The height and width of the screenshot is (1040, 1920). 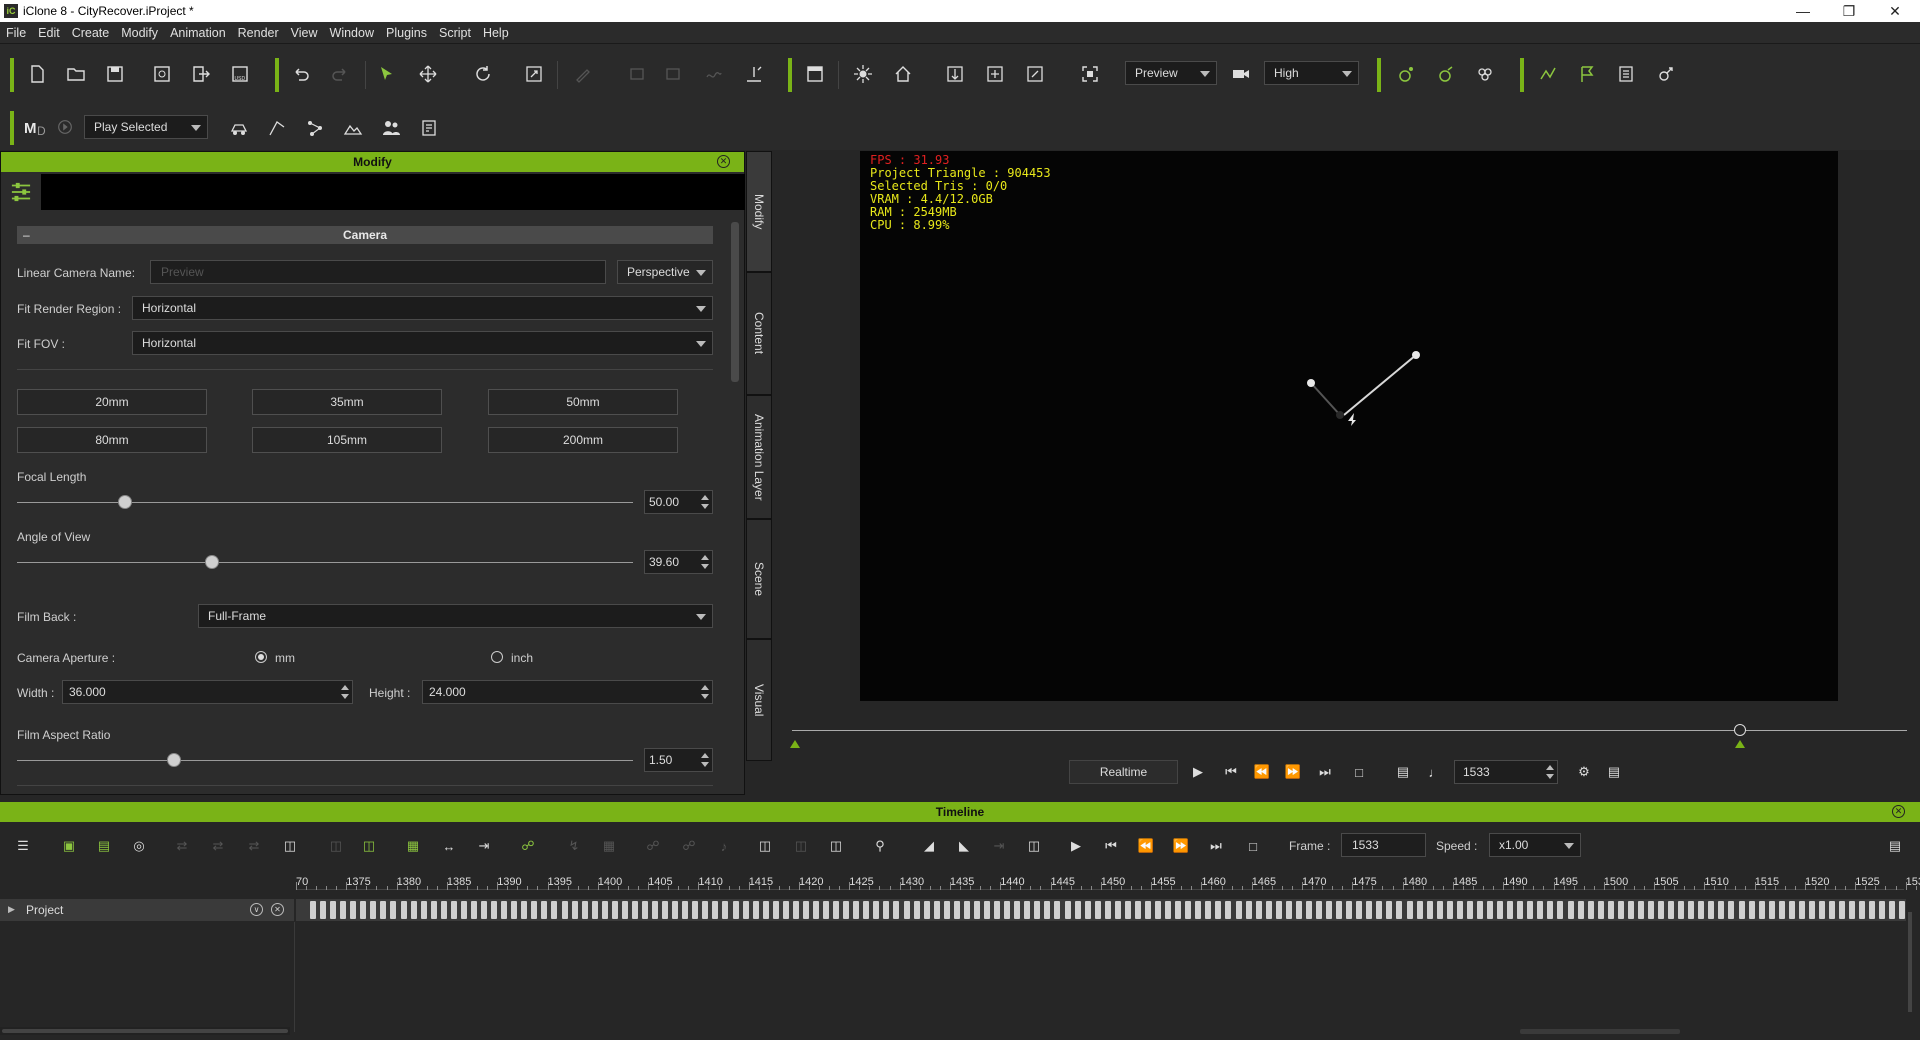 I want to click on redo-icon, so click(x=340, y=74).